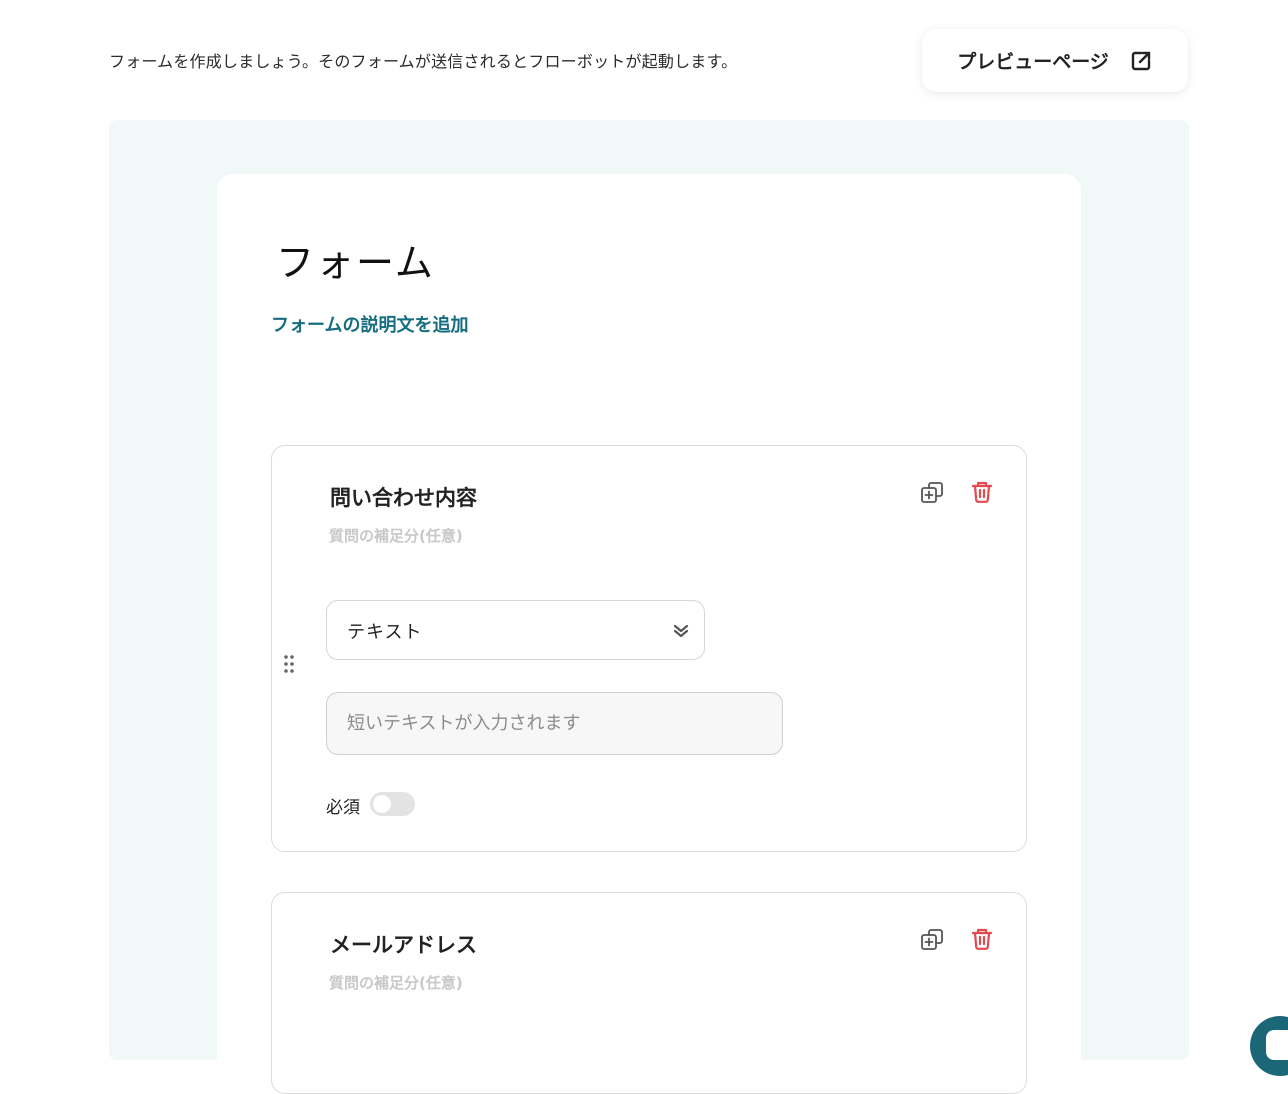 The width and height of the screenshot is (1288, 1094). I want to click on question-title: メールアドレス, so click(403, 944).